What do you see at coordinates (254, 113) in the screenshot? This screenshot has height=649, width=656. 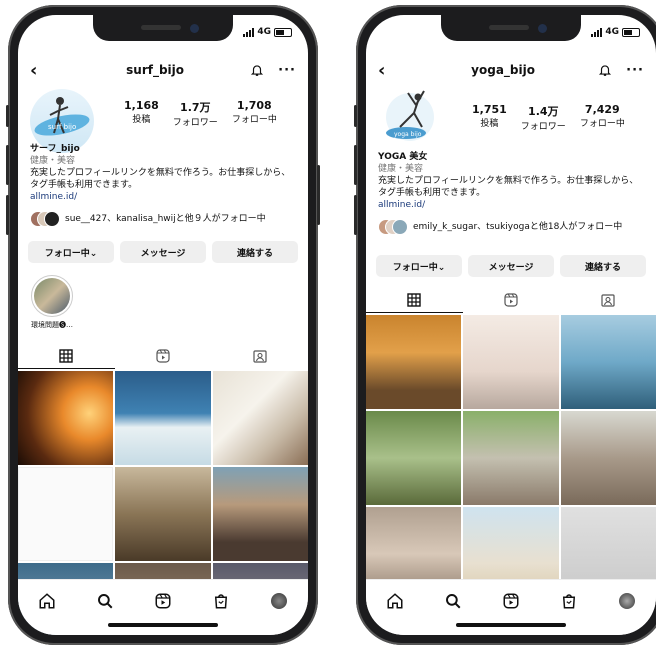 I see `following-stat: 1,708 フォロー中` at bounding box center [254, 113].